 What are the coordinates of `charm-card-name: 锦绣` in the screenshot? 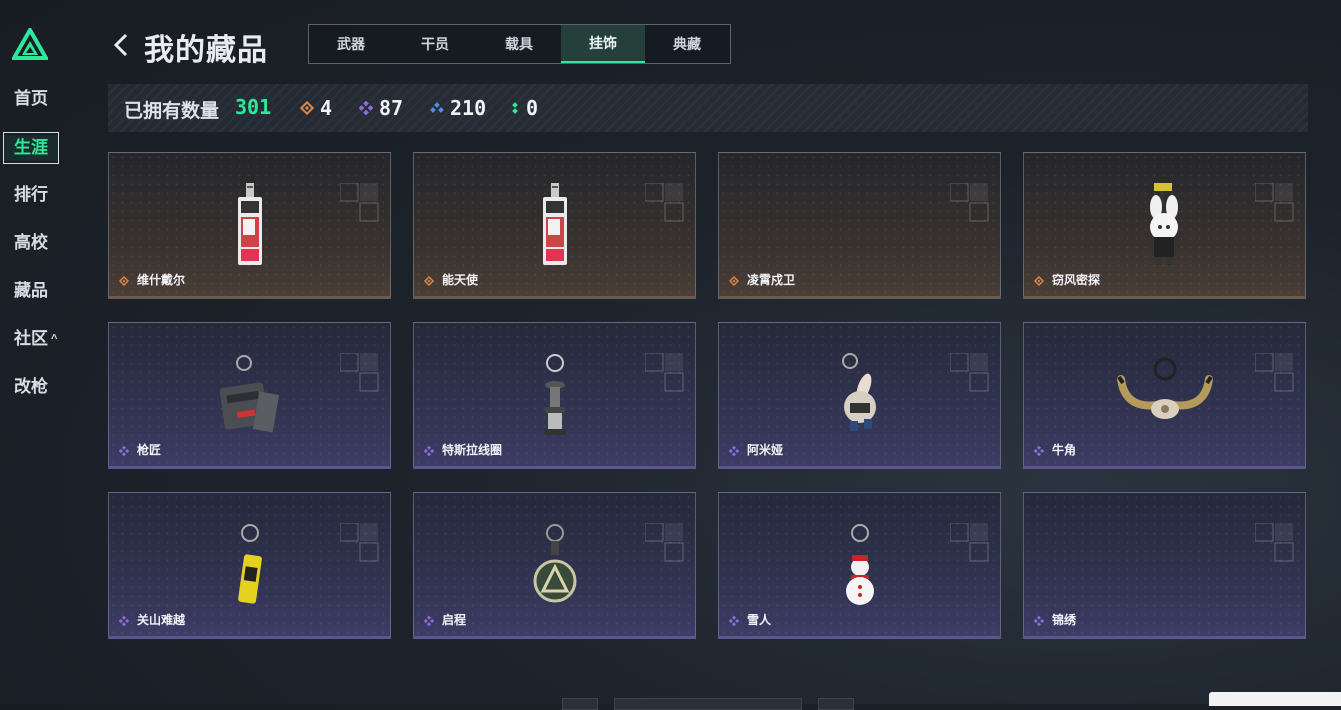 It's located at (1064, 620).